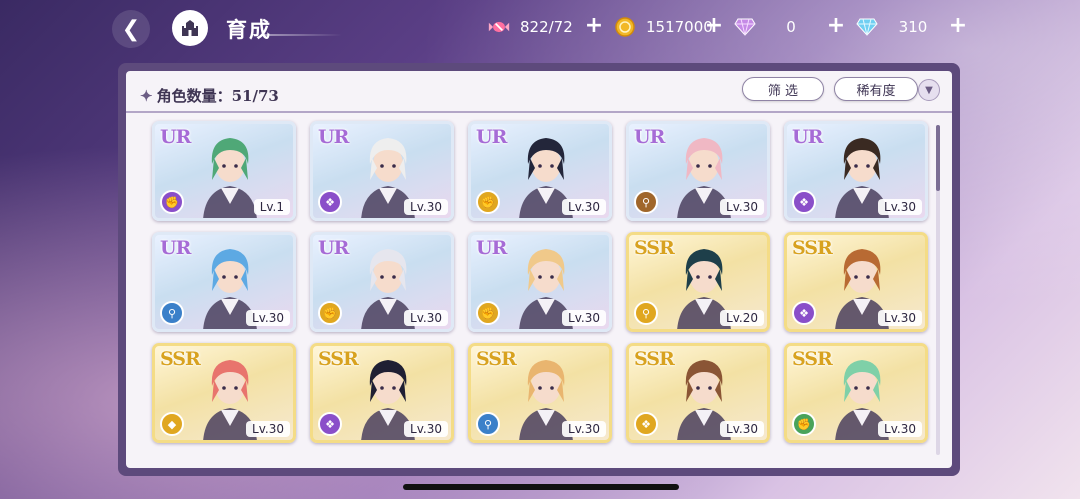  I want to click on coin-value: 1517000, so click(679, 27).